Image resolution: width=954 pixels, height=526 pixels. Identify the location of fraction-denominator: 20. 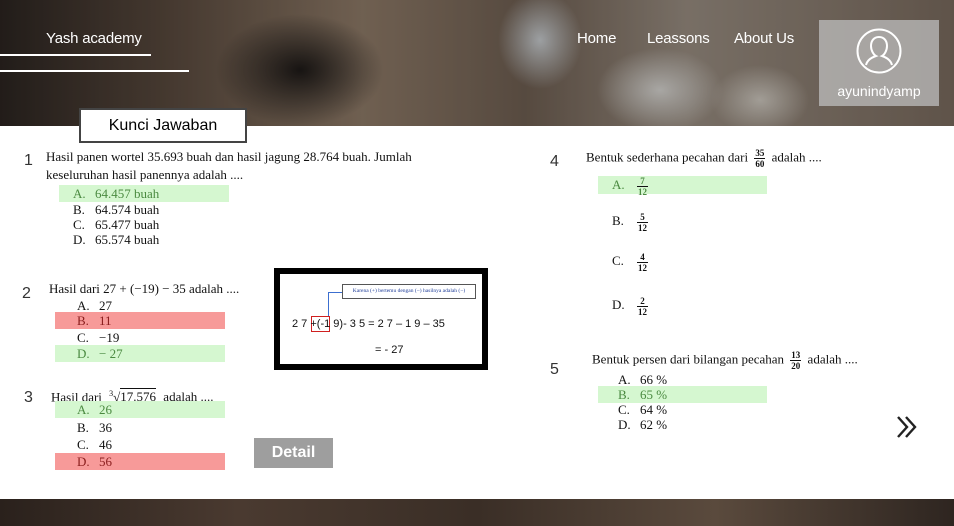
(796, 366).